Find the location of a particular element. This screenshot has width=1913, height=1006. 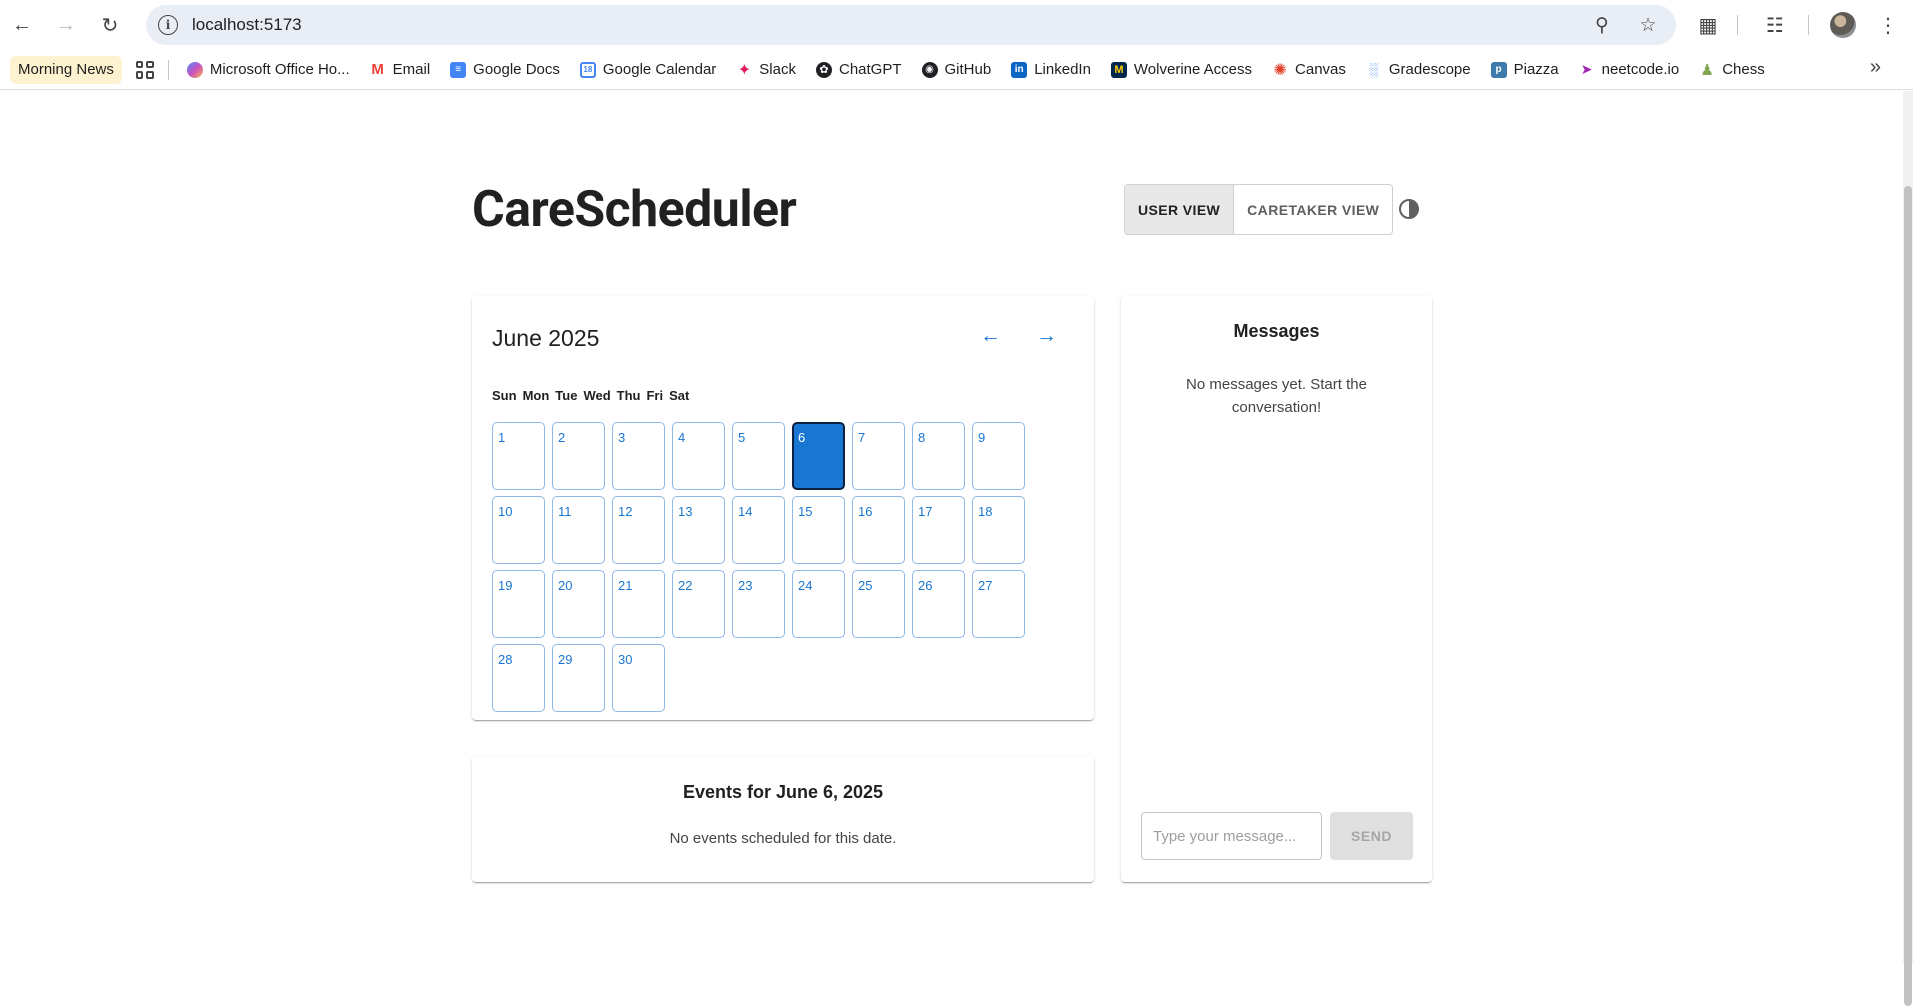

forward-arrow-icon: → is located at coordinates (66, 25).